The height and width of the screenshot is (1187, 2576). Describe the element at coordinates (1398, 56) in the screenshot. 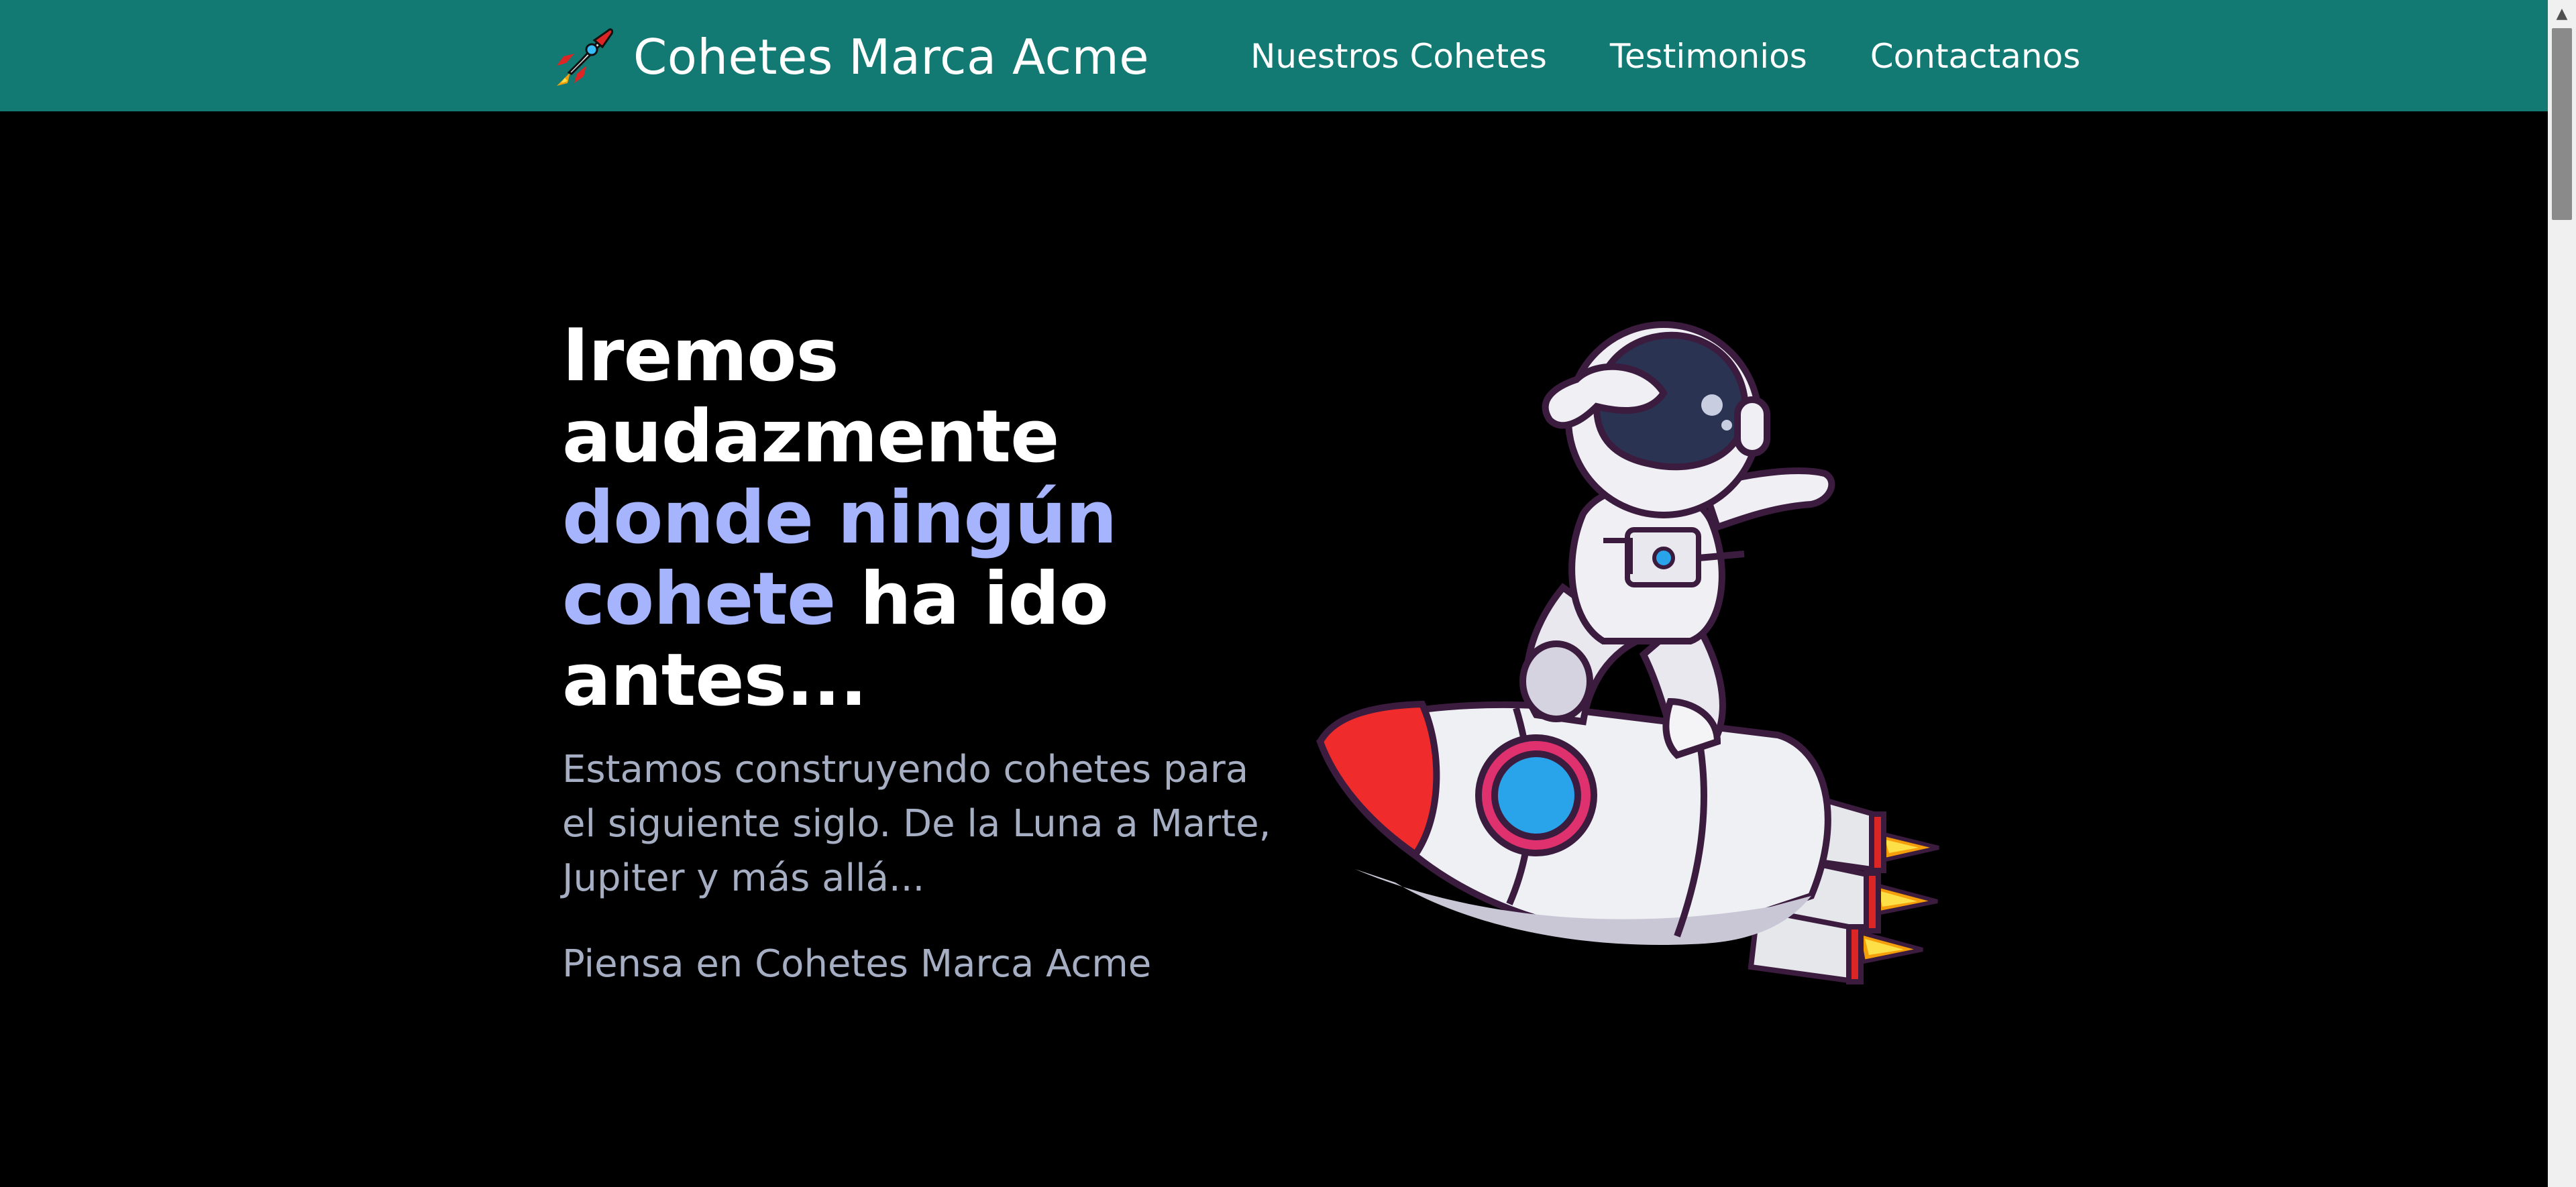

I see `nav-link-nuestros-cohetes: Nuestros Cohetes` at that location.